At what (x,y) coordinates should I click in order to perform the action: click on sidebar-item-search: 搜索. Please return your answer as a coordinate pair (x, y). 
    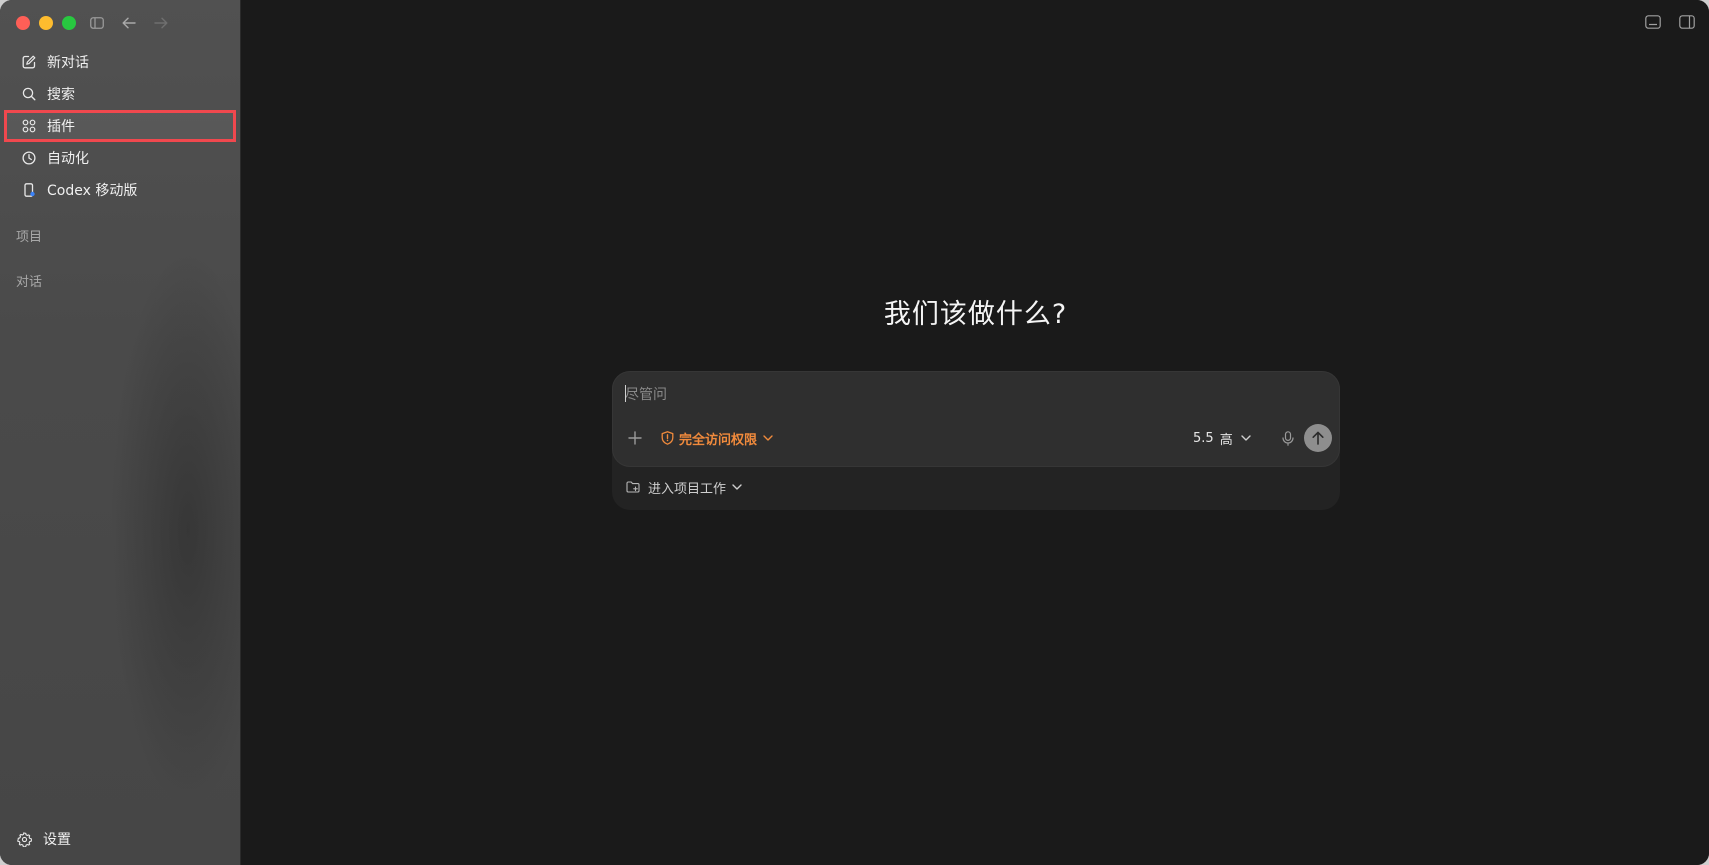
    Looking at the image, I should click on (120, 94).